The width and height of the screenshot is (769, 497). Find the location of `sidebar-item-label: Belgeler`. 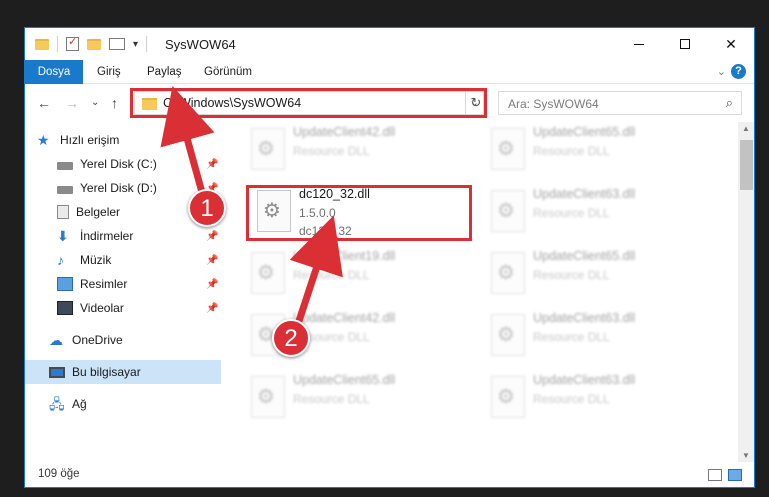

sidebar-item-label: Belgeler is located at coordinates (98, 212).